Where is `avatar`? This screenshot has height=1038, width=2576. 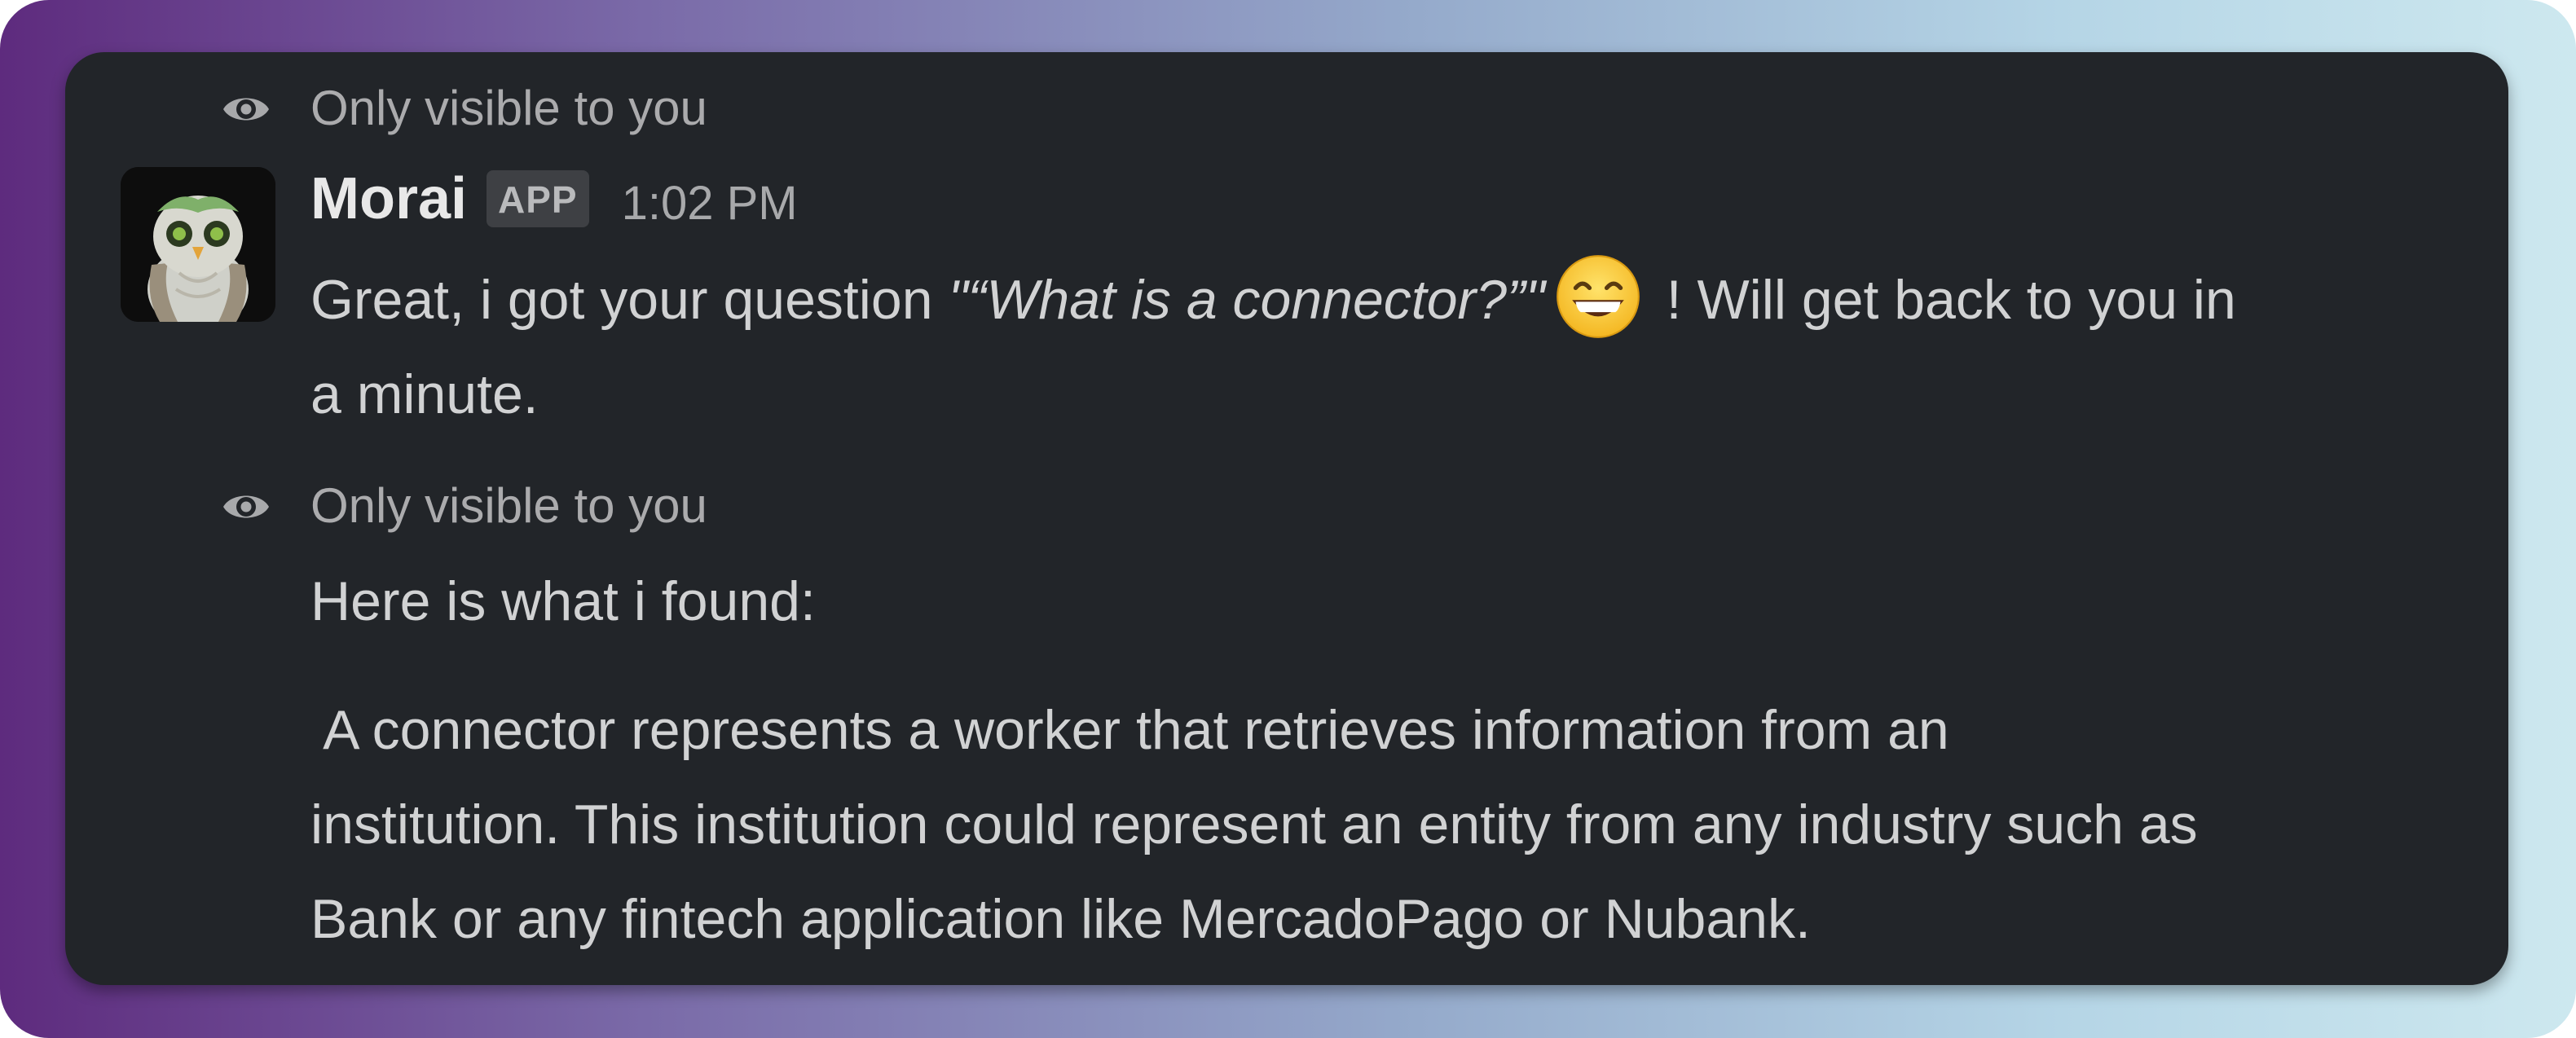 avatar is located at coordinates (198, 245).